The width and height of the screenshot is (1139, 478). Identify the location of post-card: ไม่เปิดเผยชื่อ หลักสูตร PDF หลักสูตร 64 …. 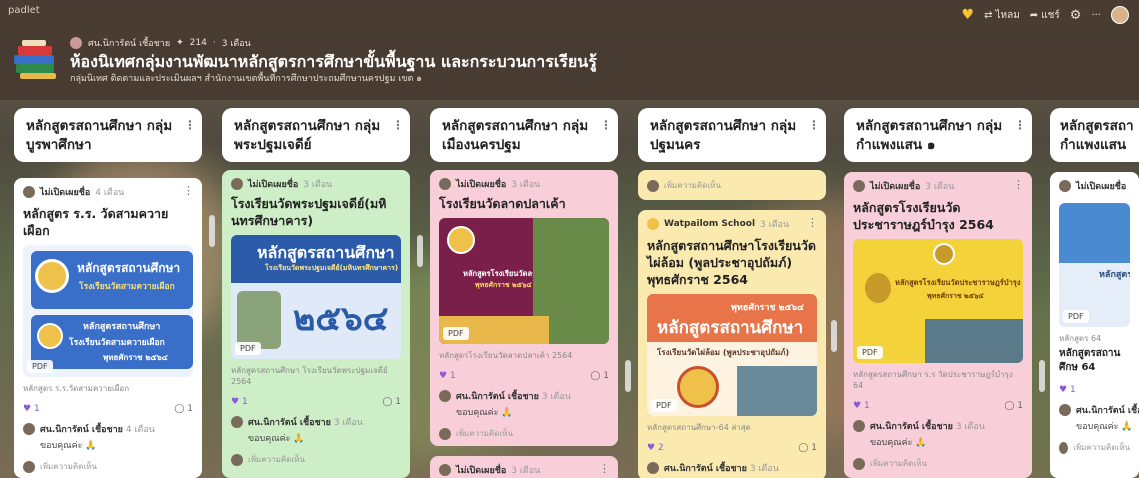
(1094, 325).